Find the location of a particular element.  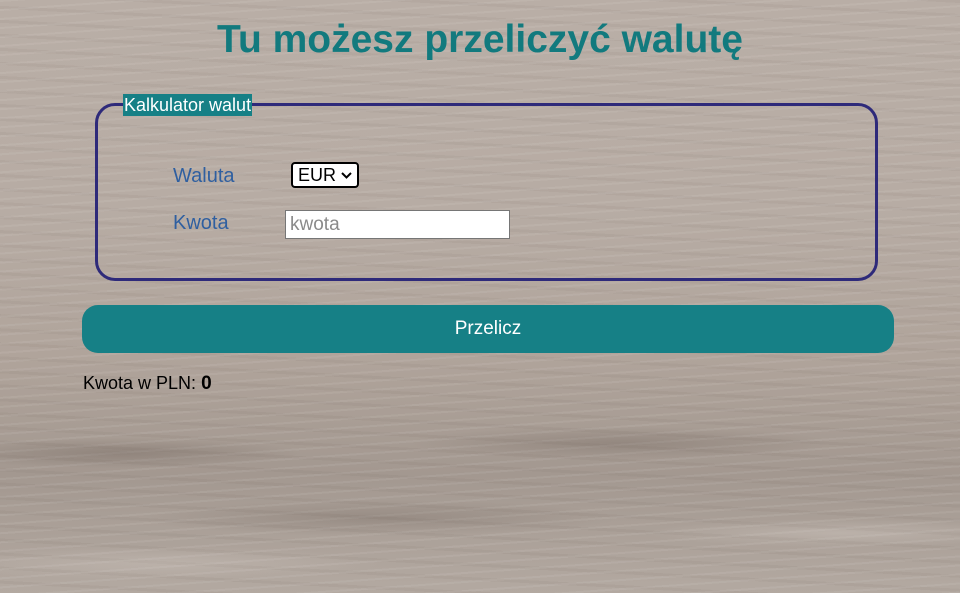

result-line: Kwota w PLN: 0 is located at coordinates (147, 384).